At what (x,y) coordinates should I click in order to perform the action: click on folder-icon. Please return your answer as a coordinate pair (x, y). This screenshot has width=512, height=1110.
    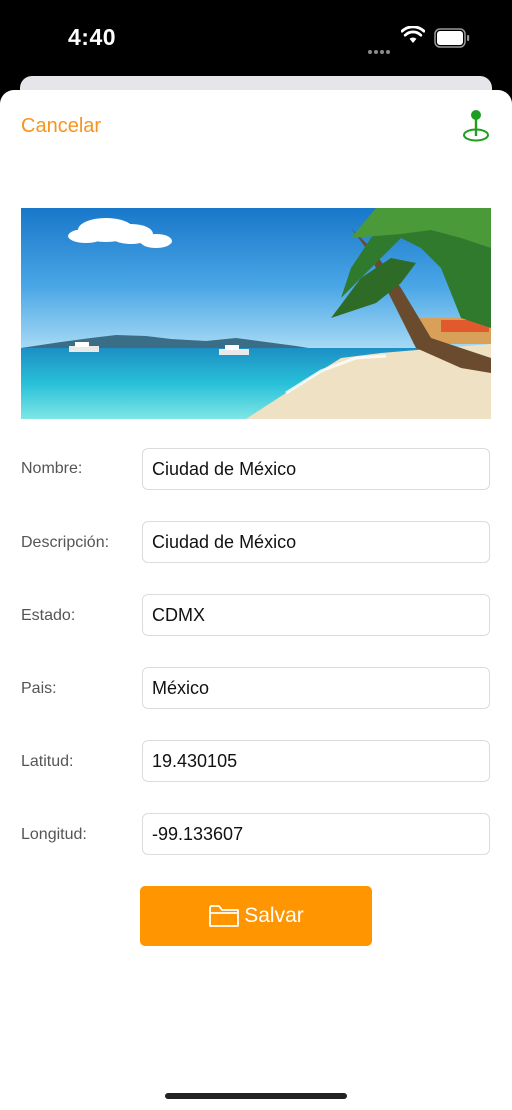
    Looking at the image, I should click on (224, 916).